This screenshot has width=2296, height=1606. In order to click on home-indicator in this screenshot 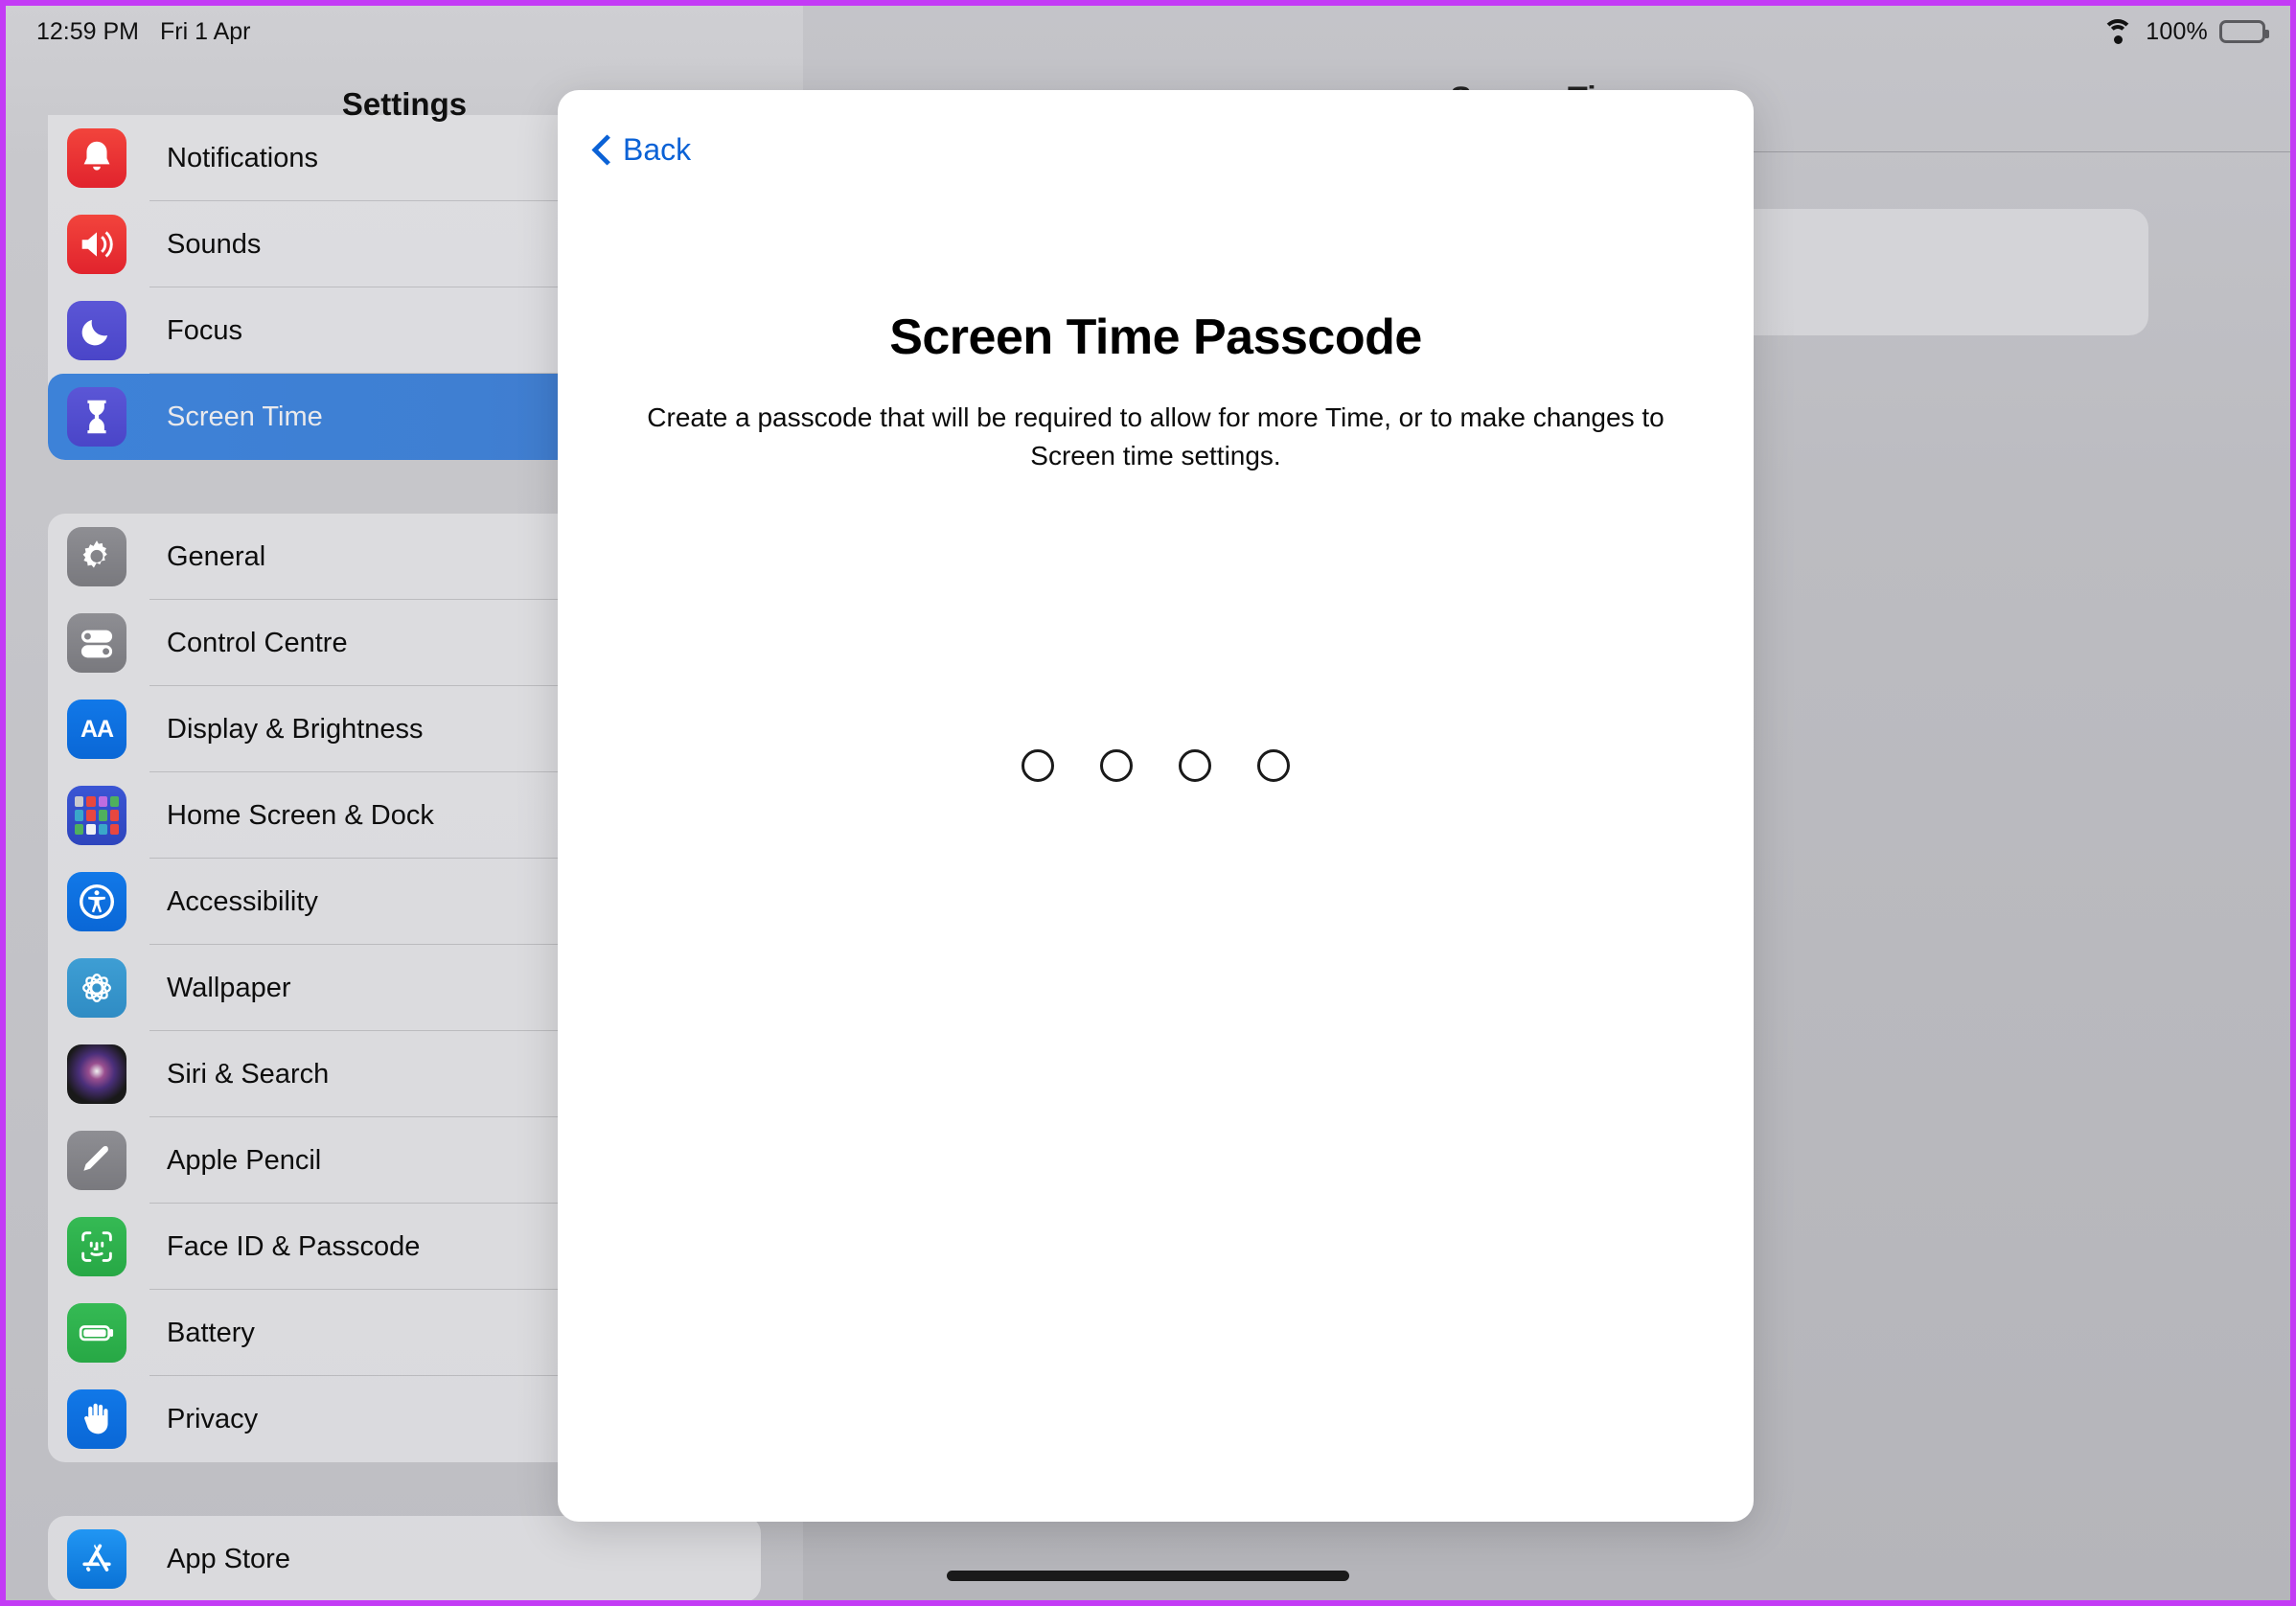, I will do `click(1148, 1576)`.